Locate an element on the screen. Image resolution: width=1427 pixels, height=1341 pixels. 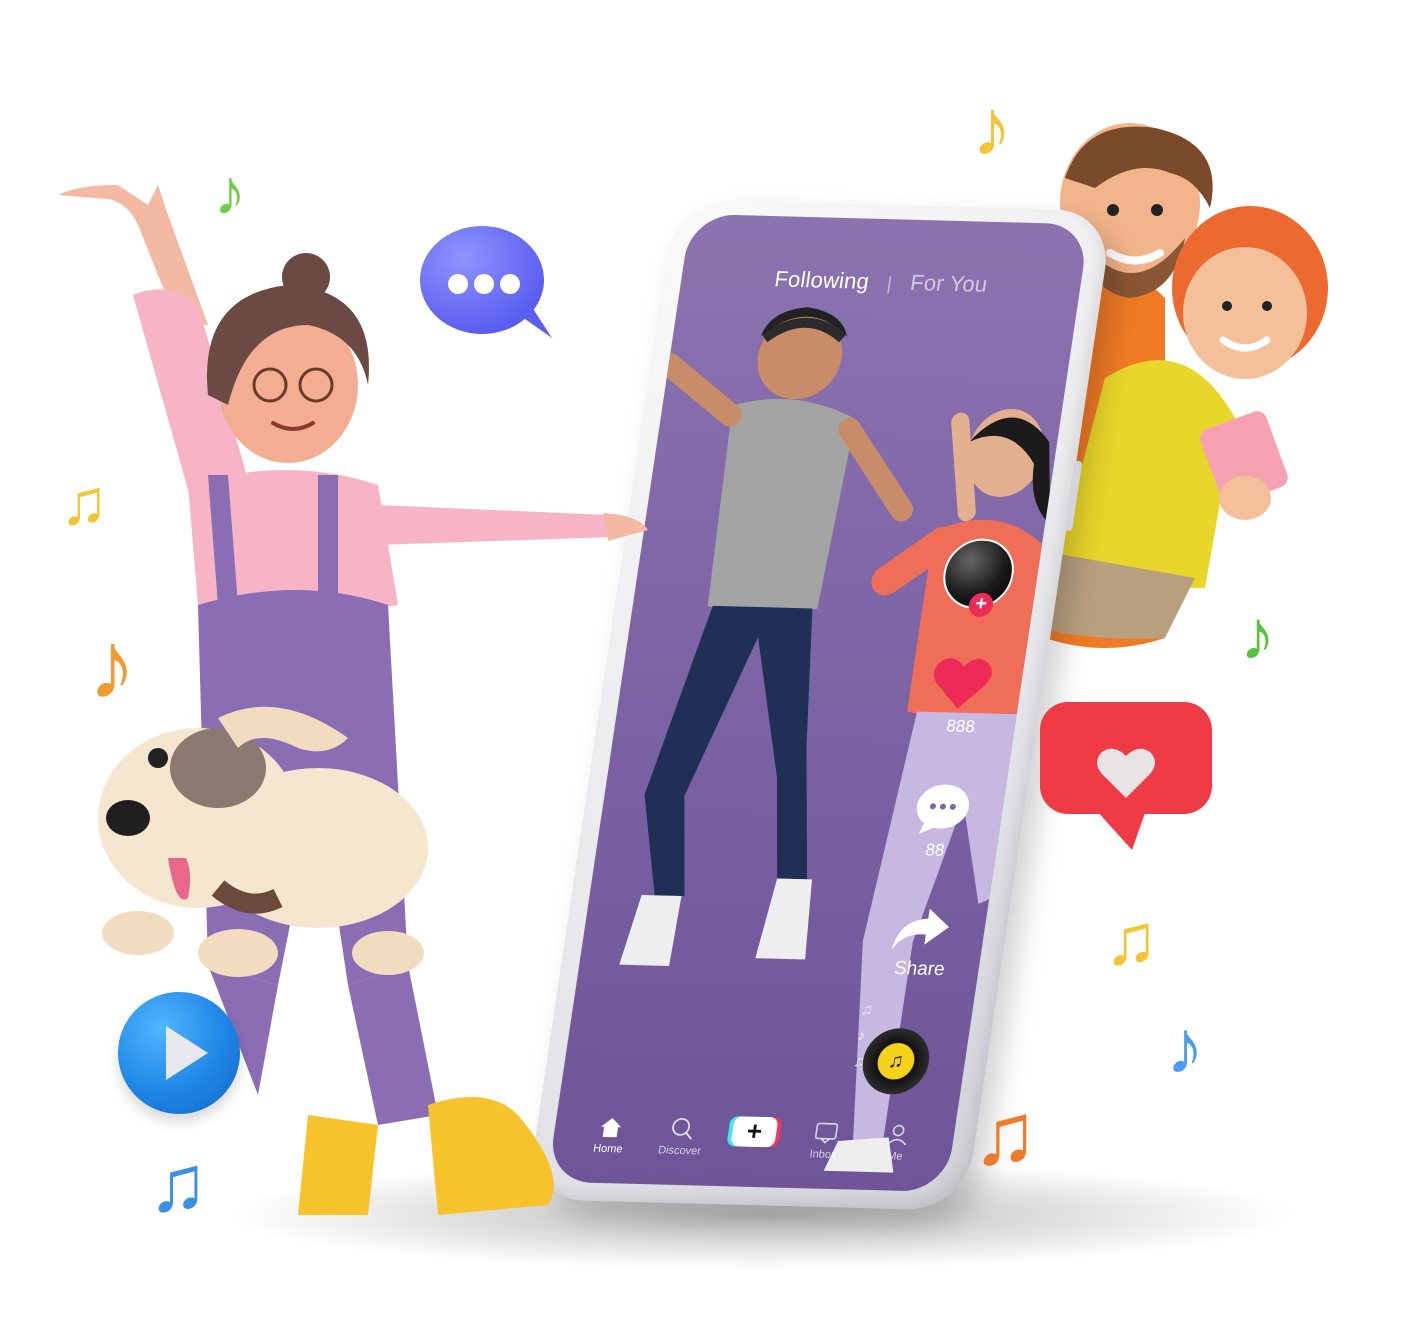
profile-icon is located at coordinates (897, 1135).